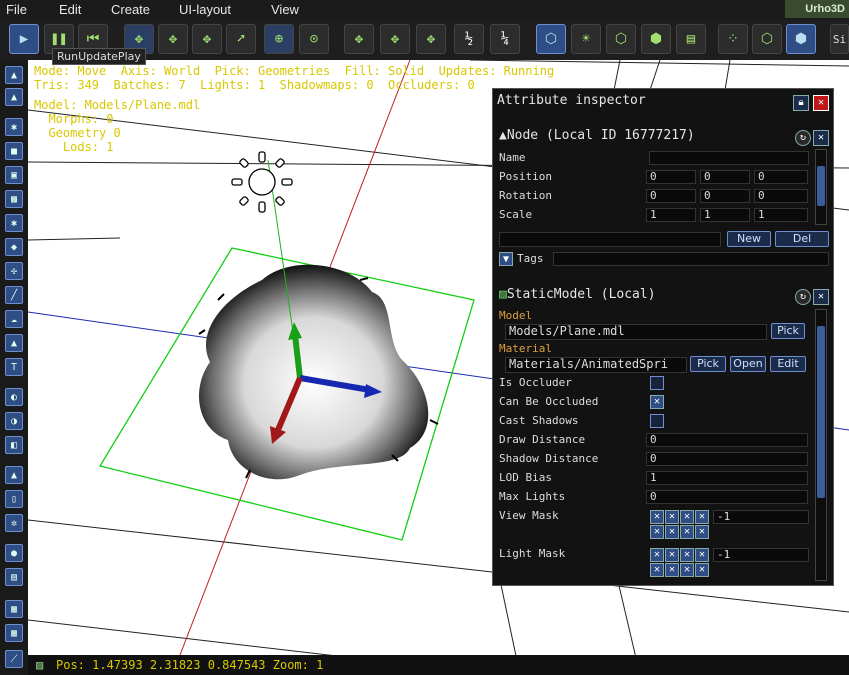  I want to click on component-close-button: ✕, so click(821, 297).